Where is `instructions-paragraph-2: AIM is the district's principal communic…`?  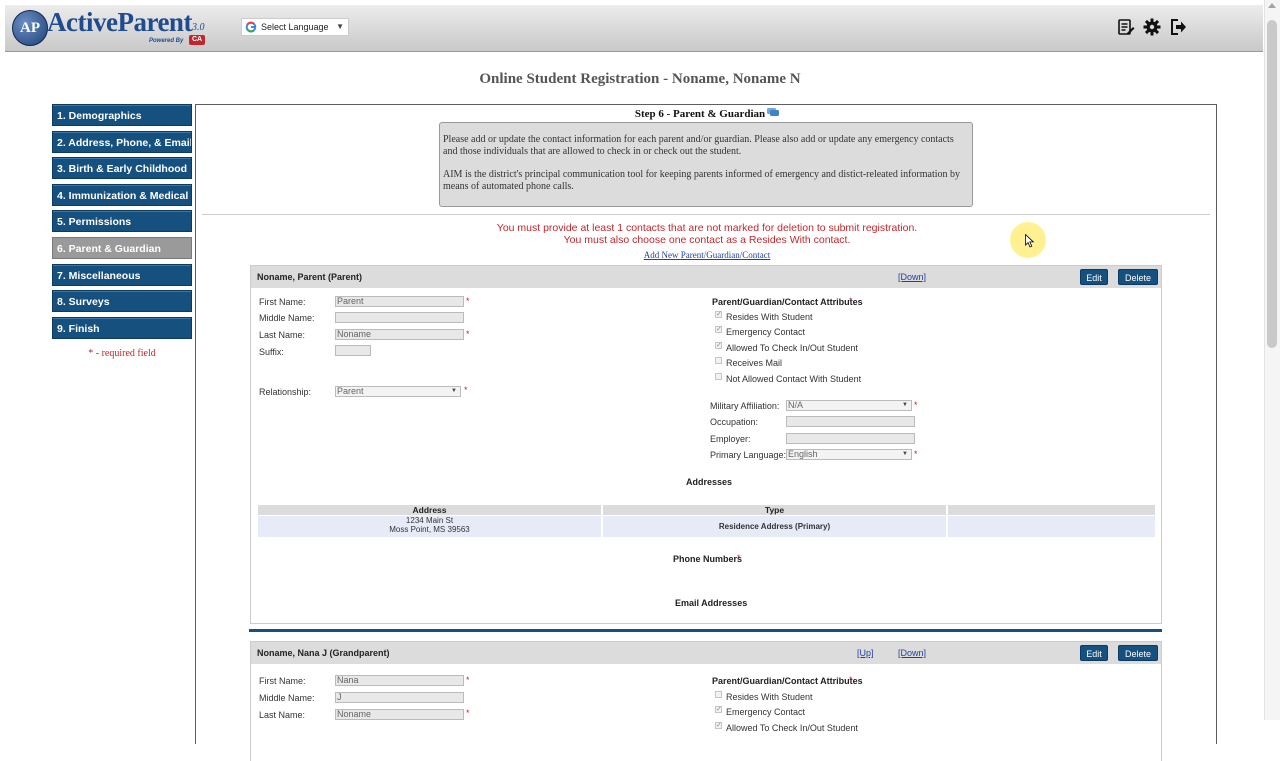 instructions-paragraph-2: AIM is the district's principal communic… is located at coordinates (702, 180).